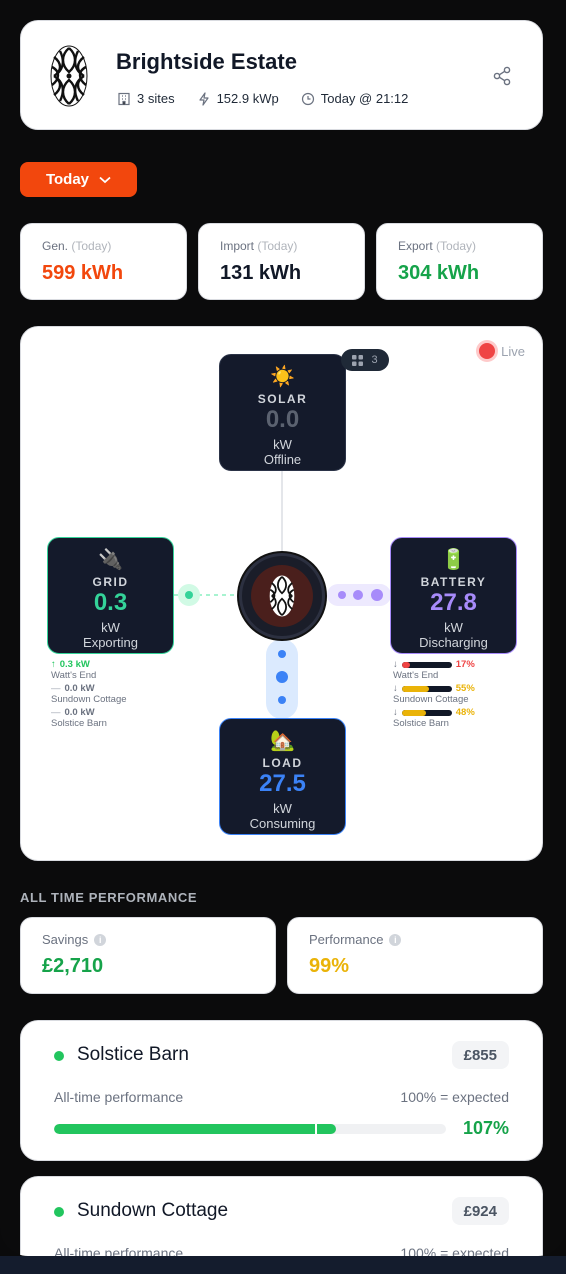 The image size is (566, 1274). Describe the element at coordinates (247, 98) in the screenshot. I see `capacity-text: 152.9 kWp` at that location.